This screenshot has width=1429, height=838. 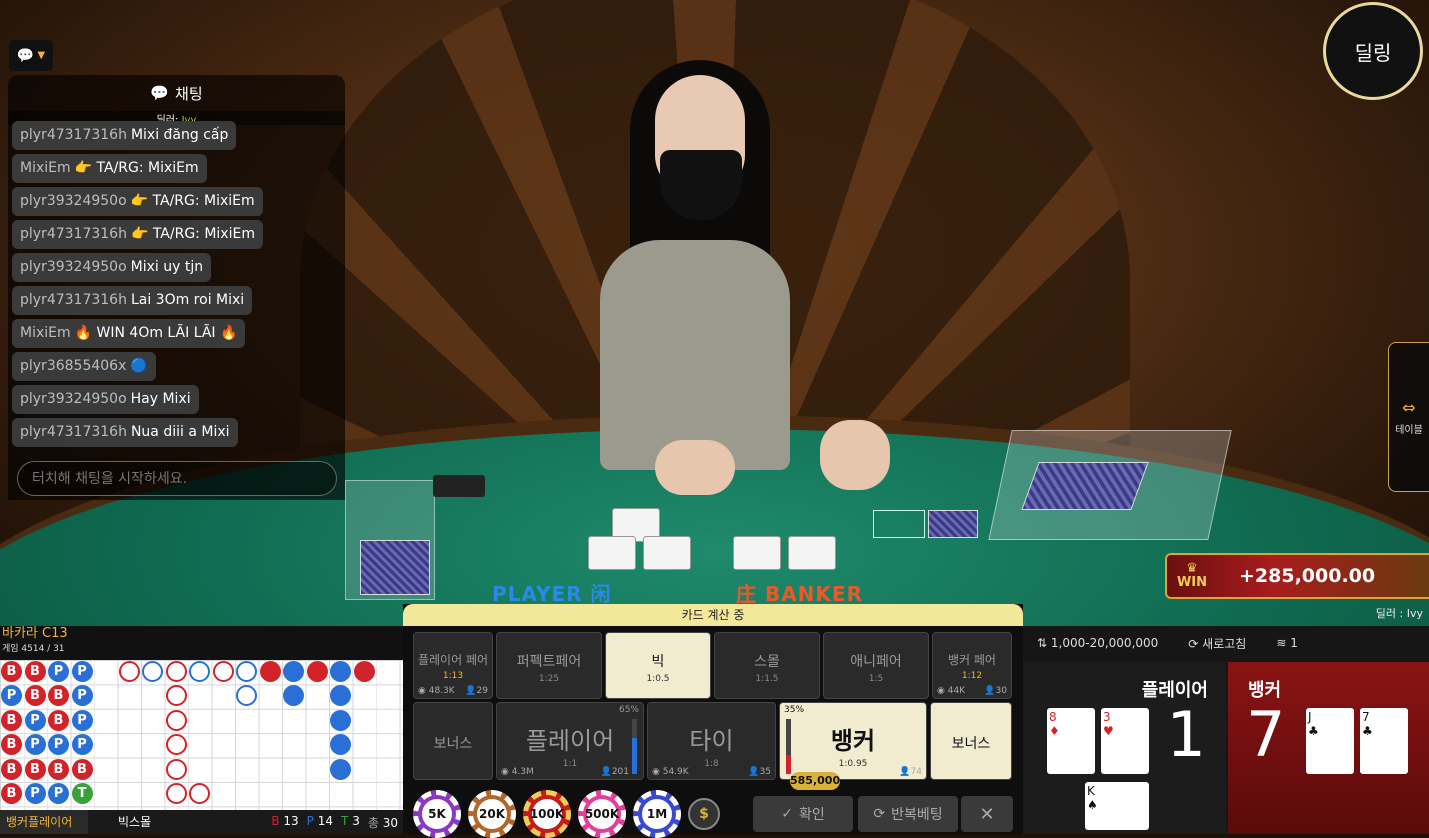 I want to click on chat-text: 🔵, so click(x=139, y=366).